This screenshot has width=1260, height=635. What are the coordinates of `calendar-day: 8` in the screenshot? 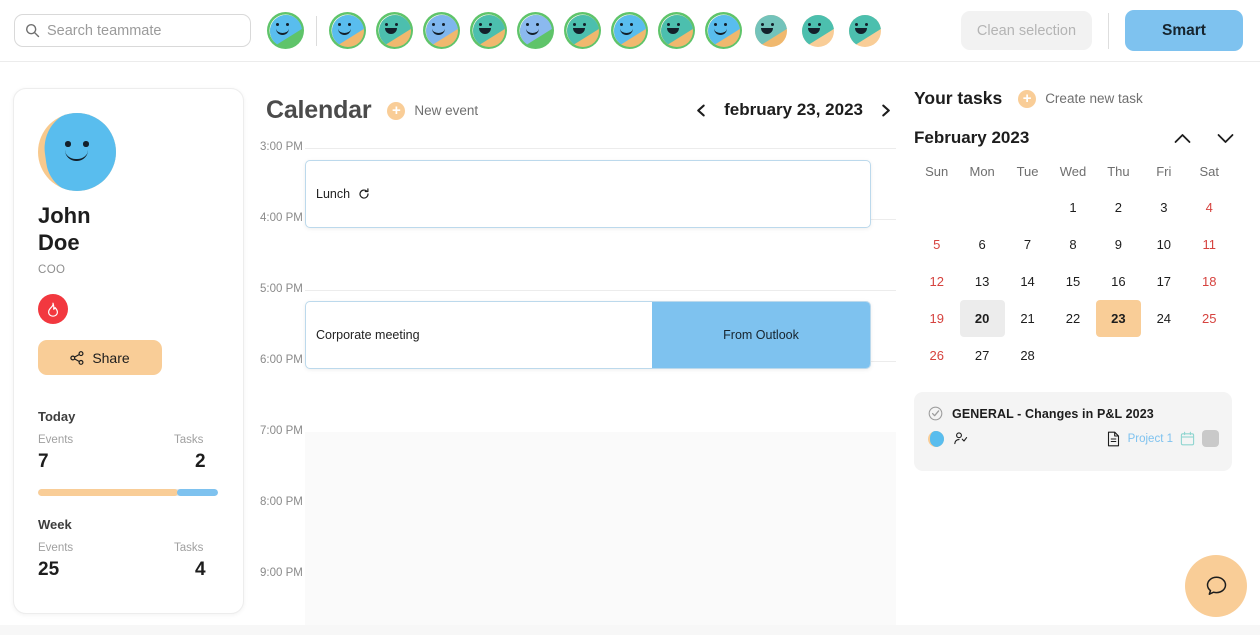 It's located at (1072, 244).